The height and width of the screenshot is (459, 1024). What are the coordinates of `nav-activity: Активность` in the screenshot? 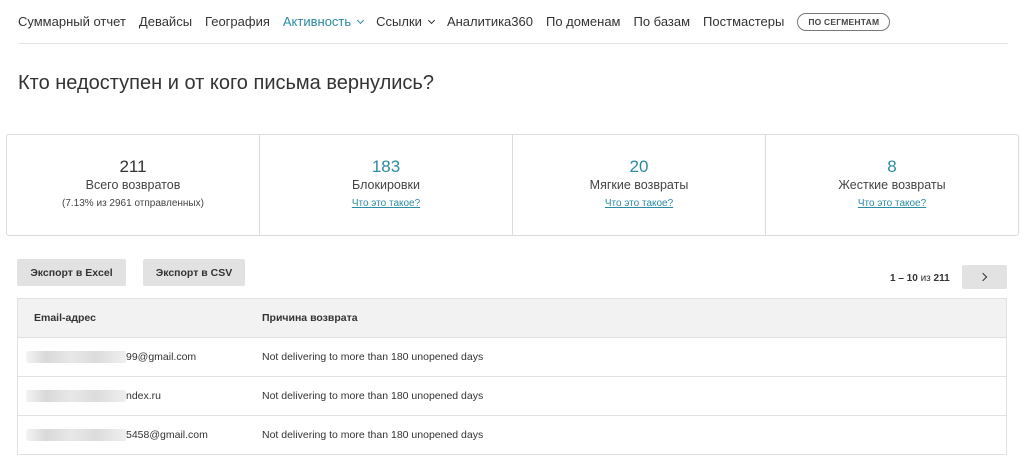 It's located at (323, 21).